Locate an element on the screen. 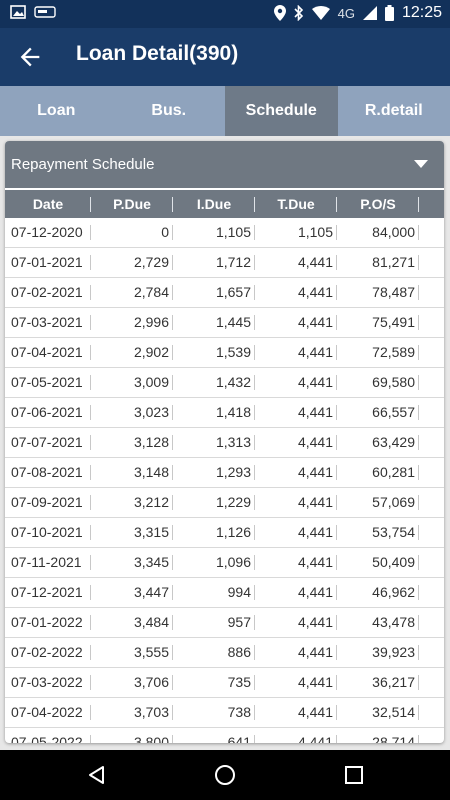 This screenshot has height=800, width=450. cell-p-os: 72,589 is located at coordinates (378, 352).